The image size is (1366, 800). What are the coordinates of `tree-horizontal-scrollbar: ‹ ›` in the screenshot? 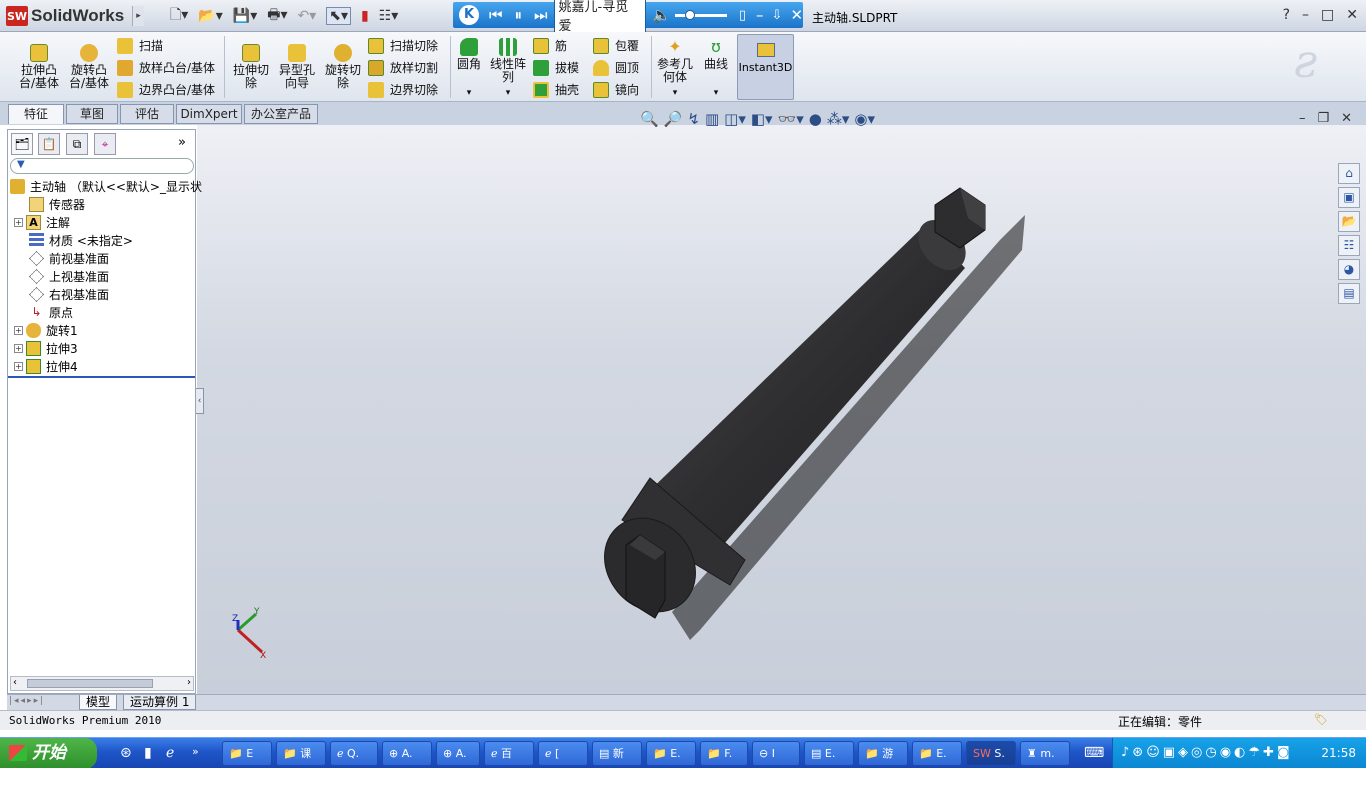 It's located at (102, 683).